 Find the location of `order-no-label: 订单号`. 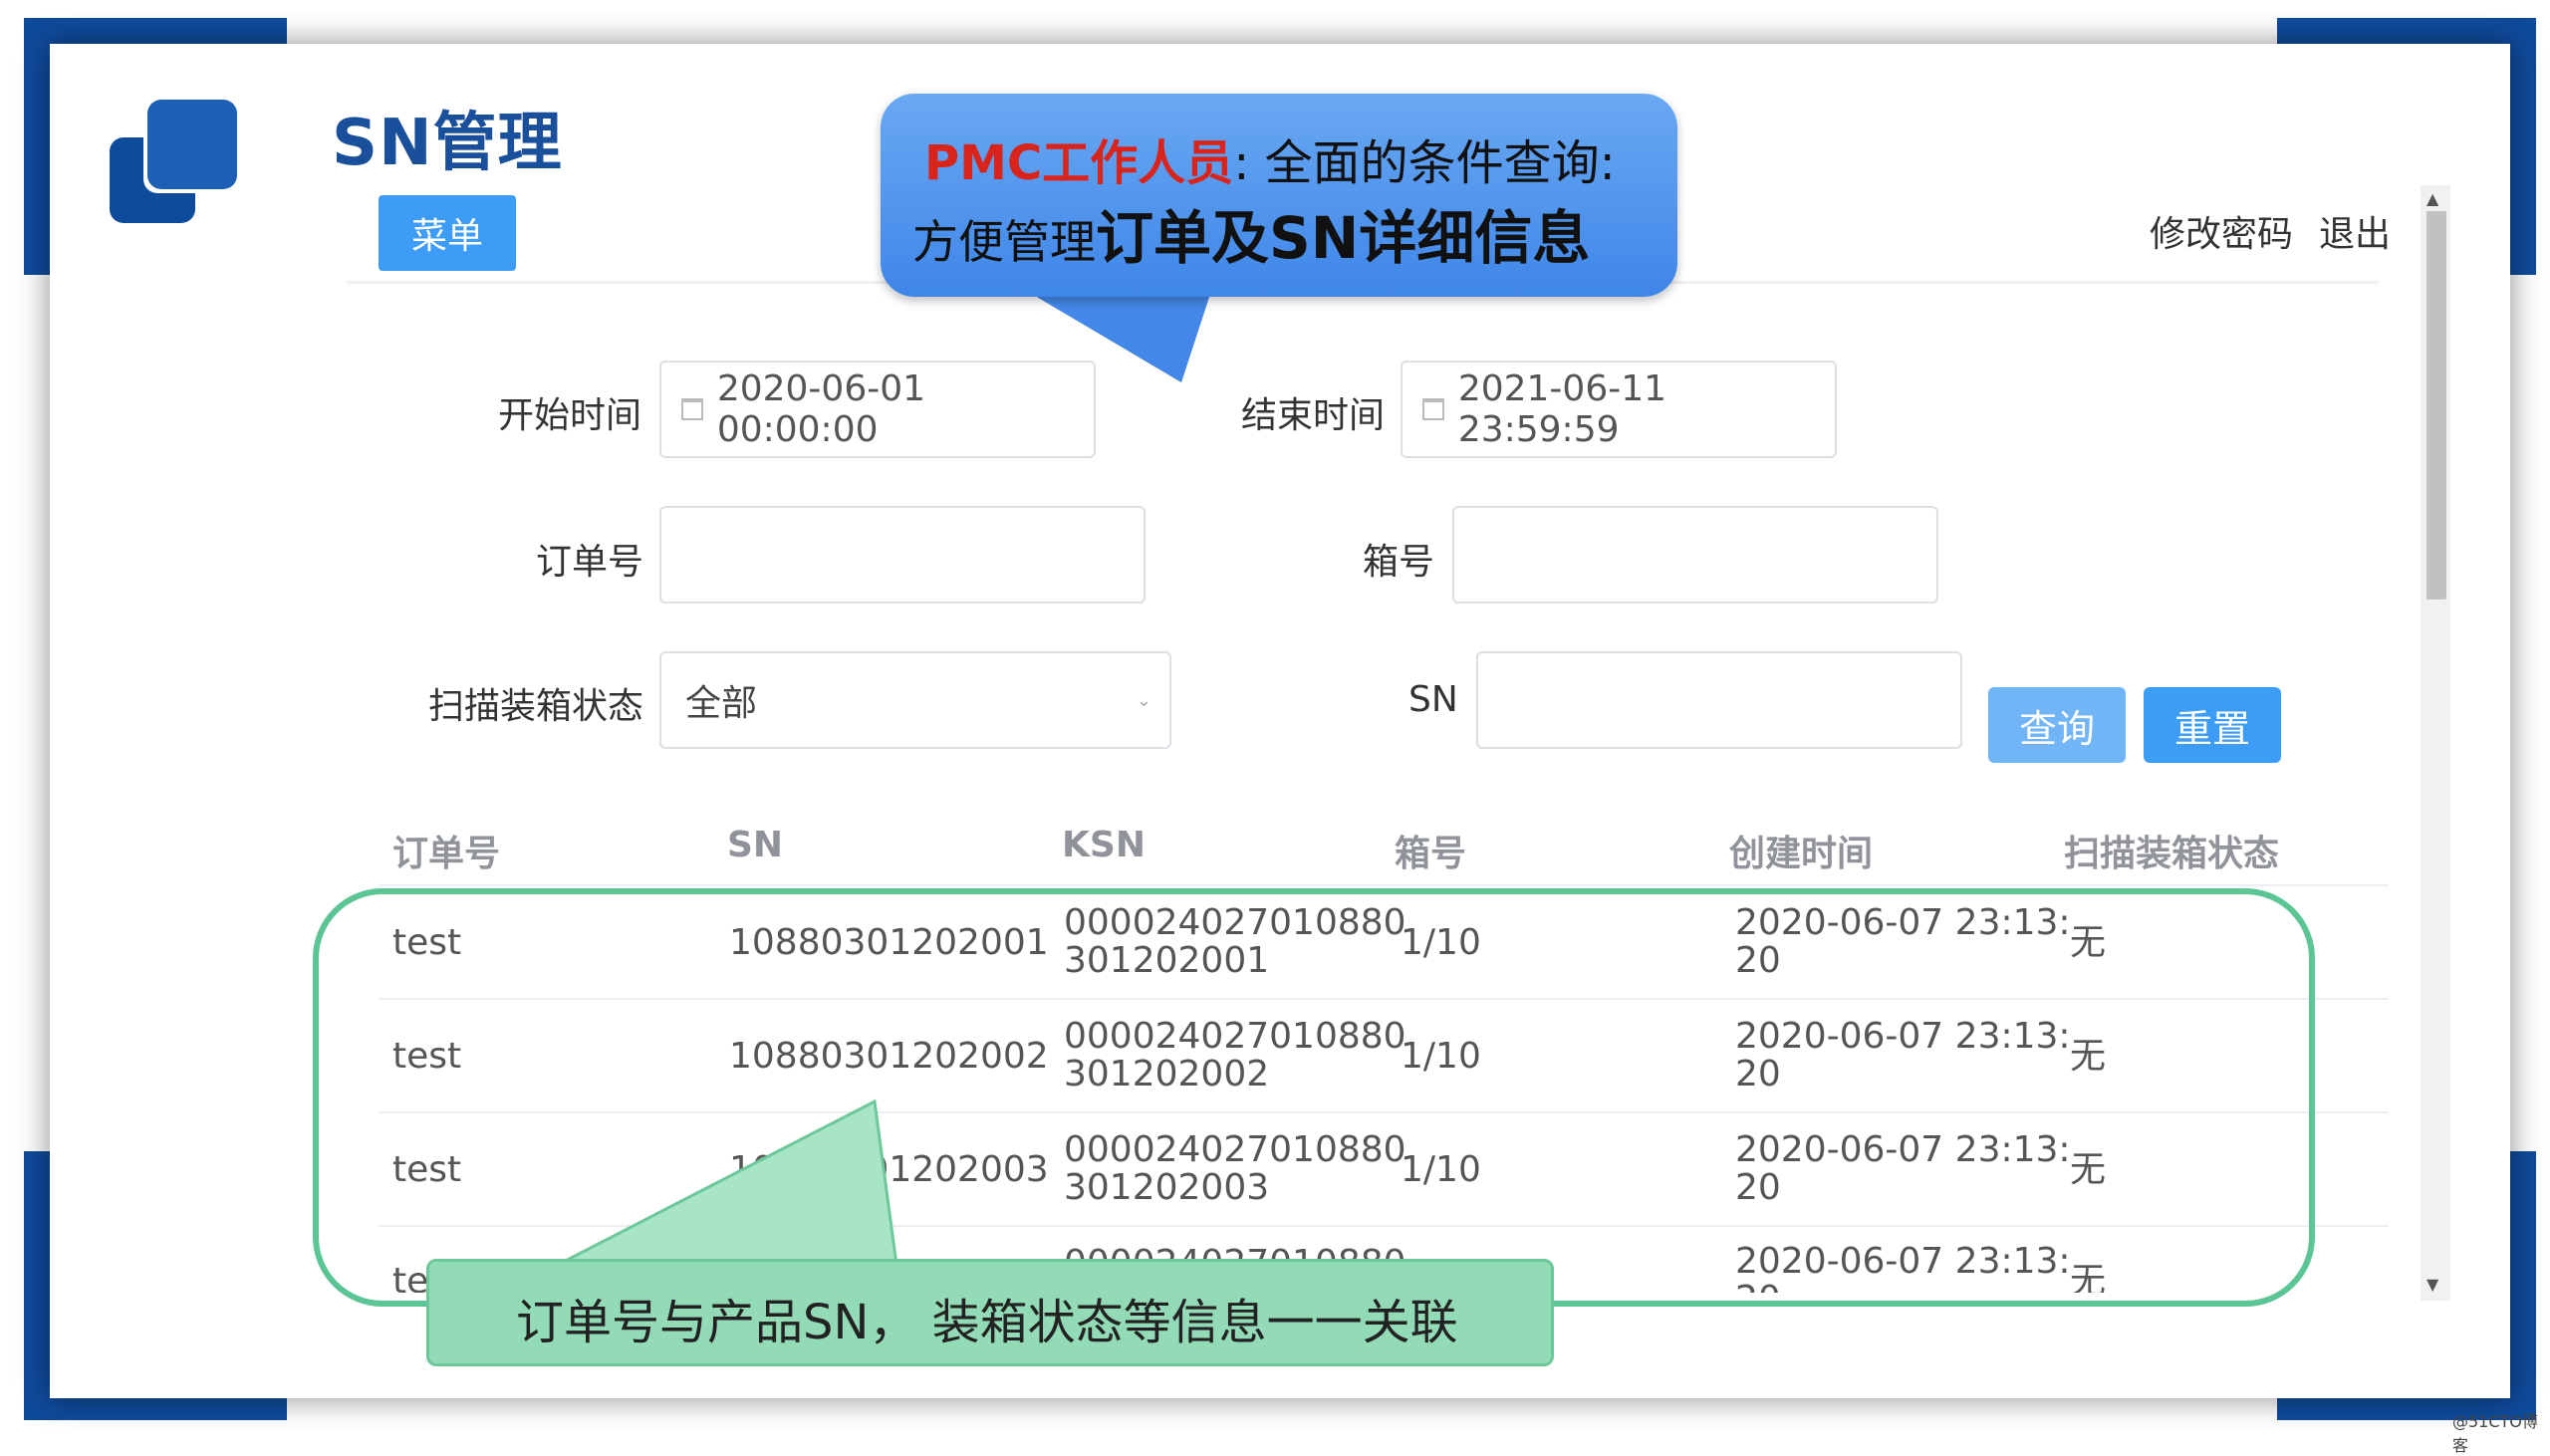

order-no-label: 订单号 is located at coordinates (590, 562).